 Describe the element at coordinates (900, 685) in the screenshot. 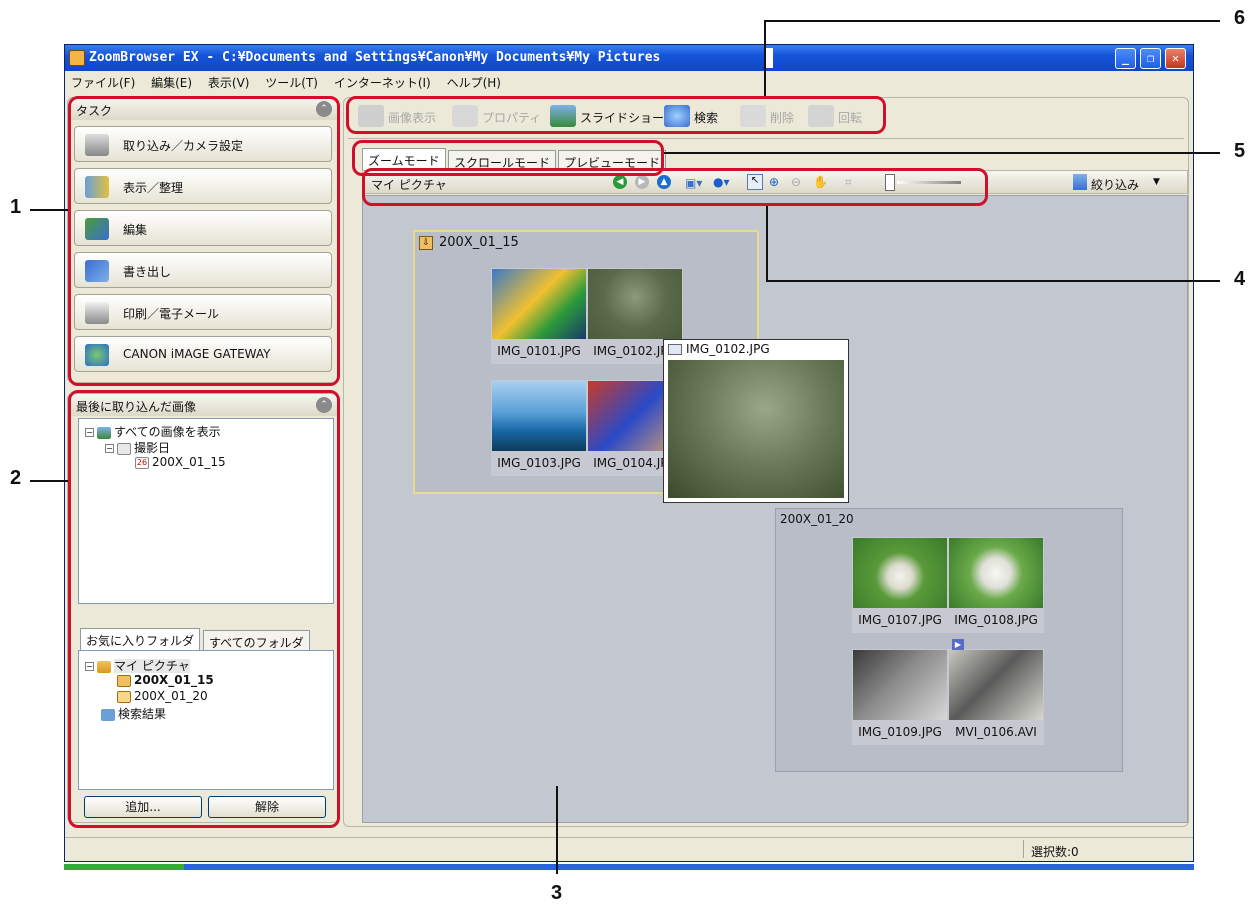

I see `photo-ferret` at that location.